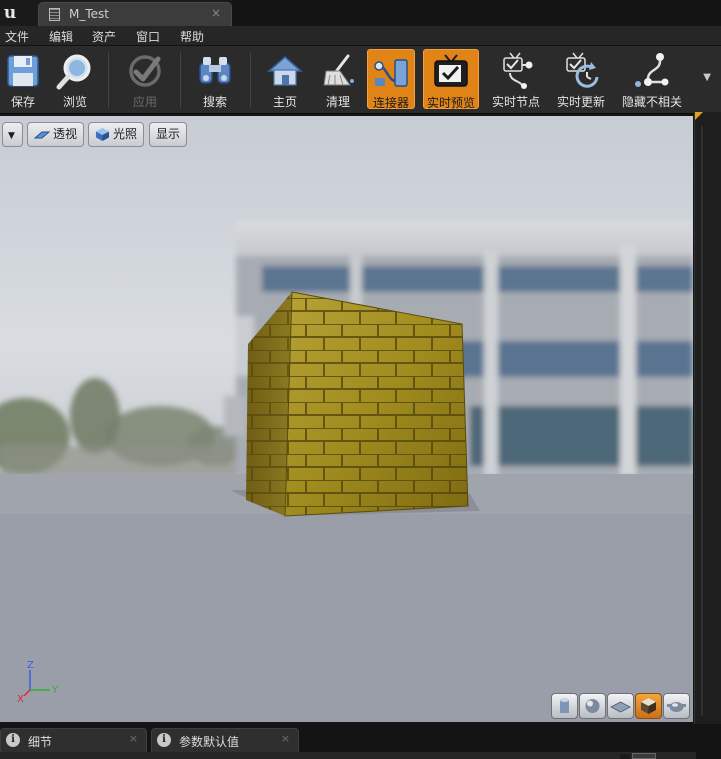 This screenshot has height=759, width=721. What do you see at coordinates (699, 116) in the screenshot?
I see `panel-corner-marker` at bounding box center [699, 116].